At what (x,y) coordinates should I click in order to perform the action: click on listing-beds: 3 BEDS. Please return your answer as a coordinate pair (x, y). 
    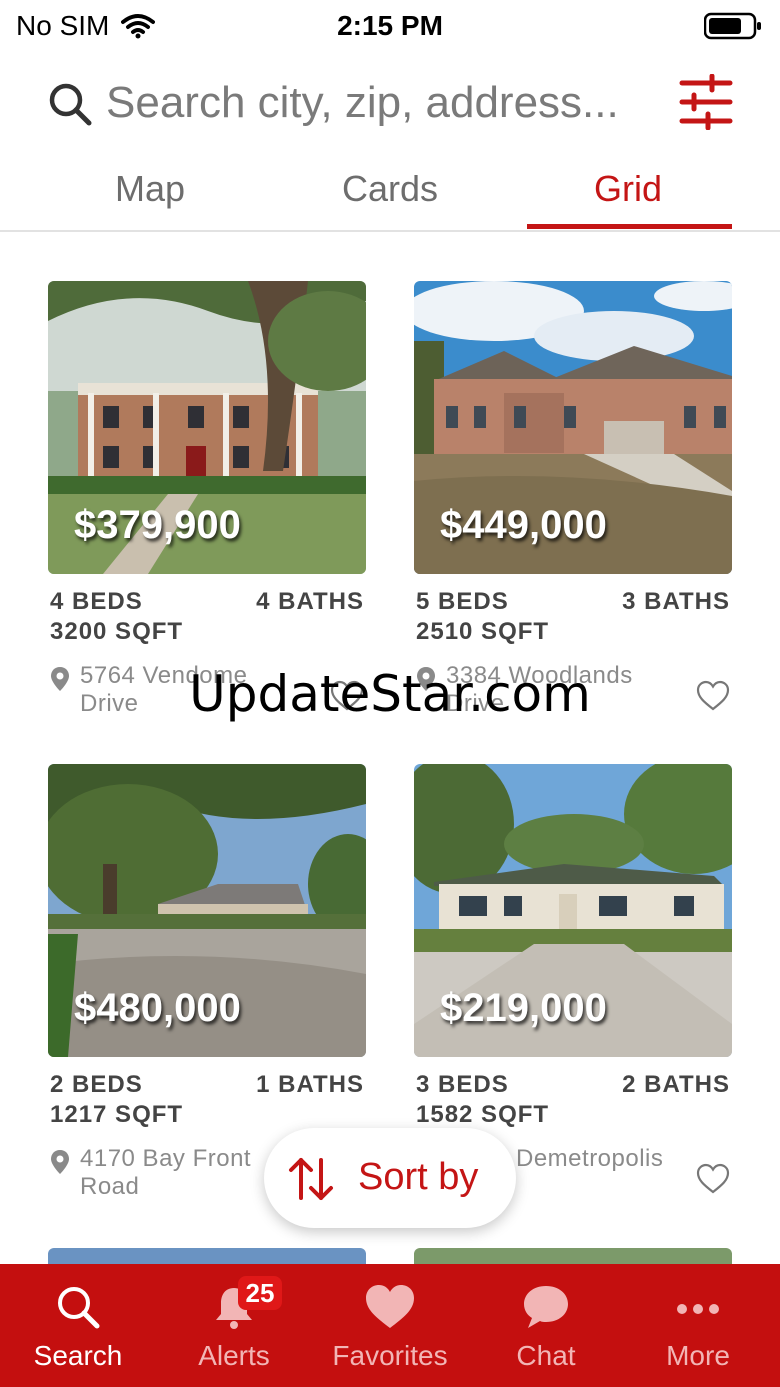
    Looking at the image, I should click on (462, 1084).